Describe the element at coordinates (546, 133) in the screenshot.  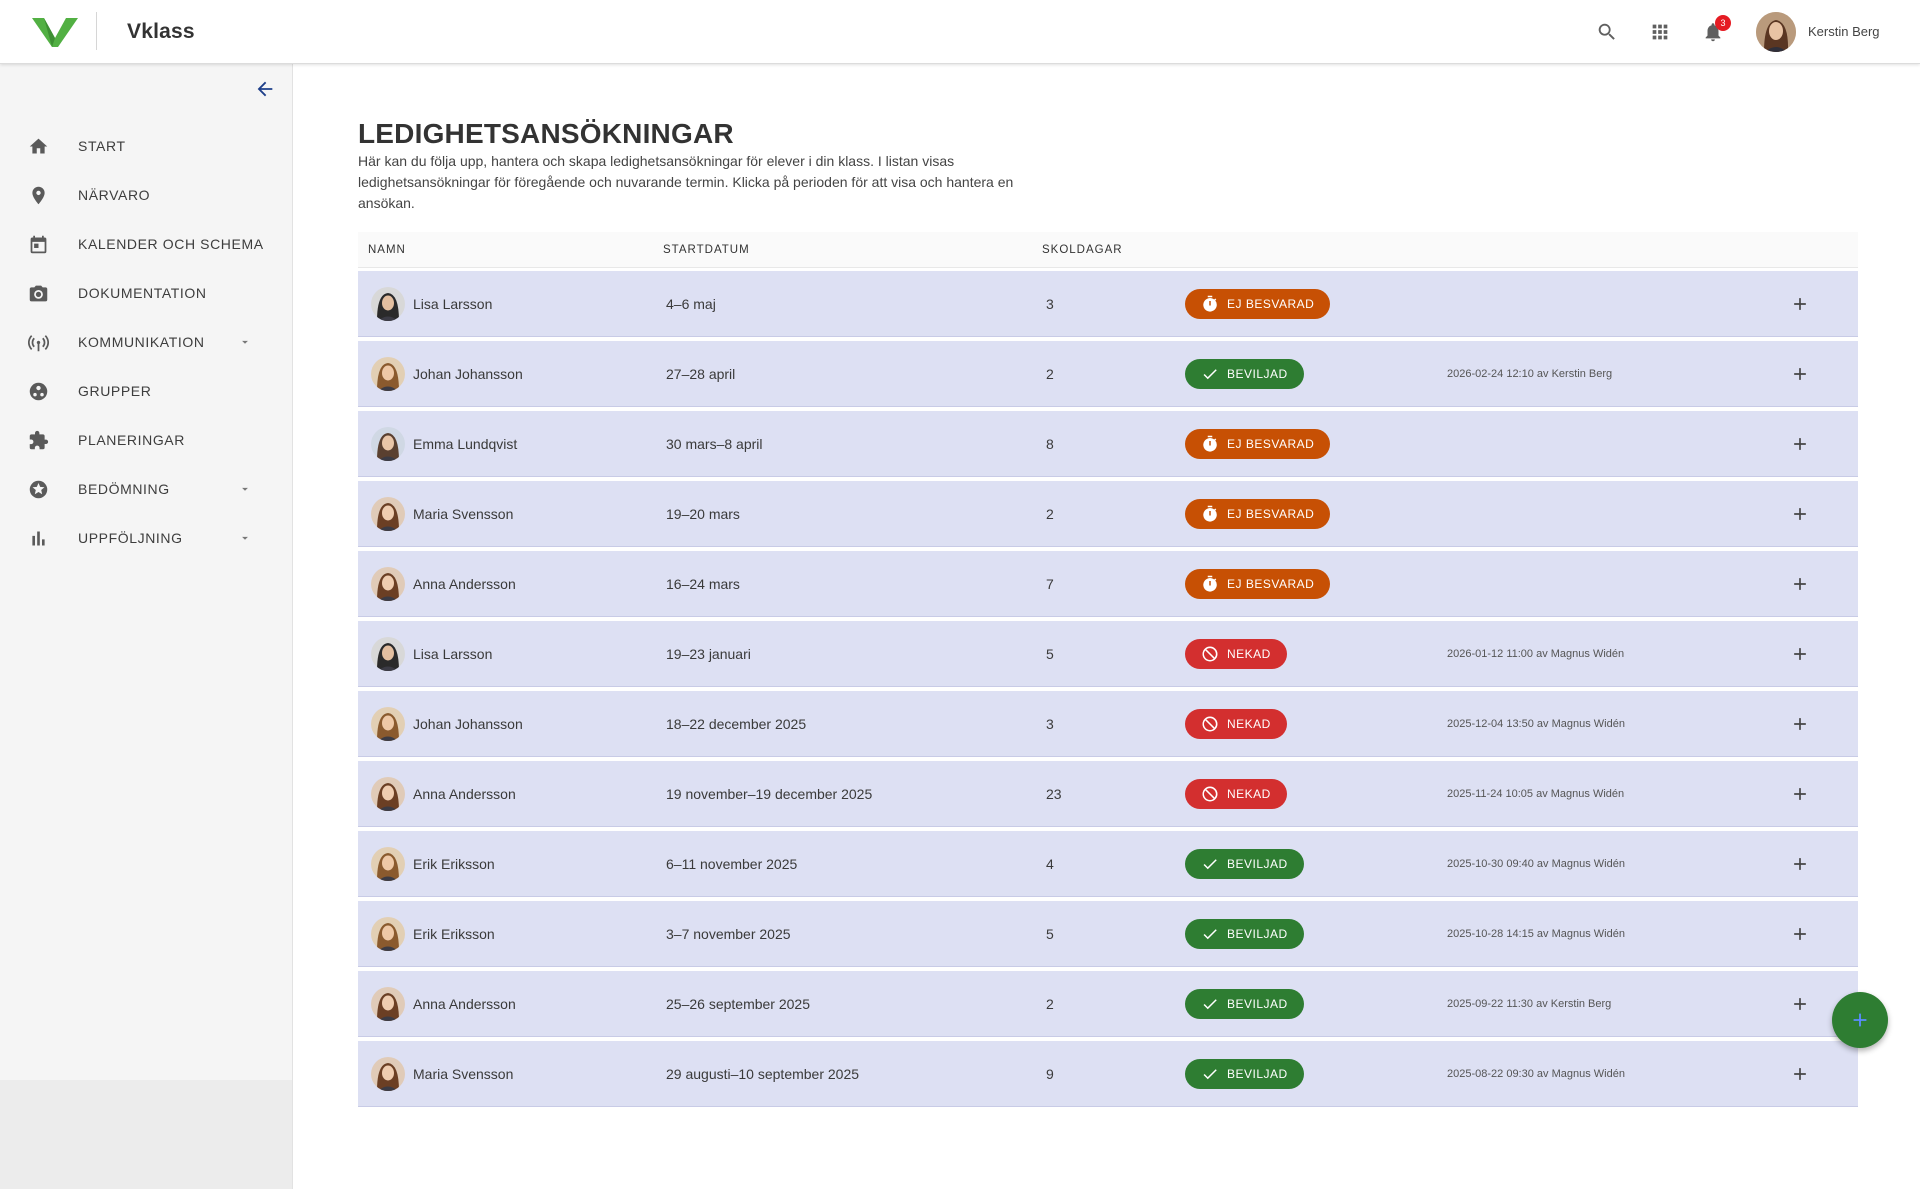
I see `page-title: LEDIGHETSANSÖKNINGAR` at that location.